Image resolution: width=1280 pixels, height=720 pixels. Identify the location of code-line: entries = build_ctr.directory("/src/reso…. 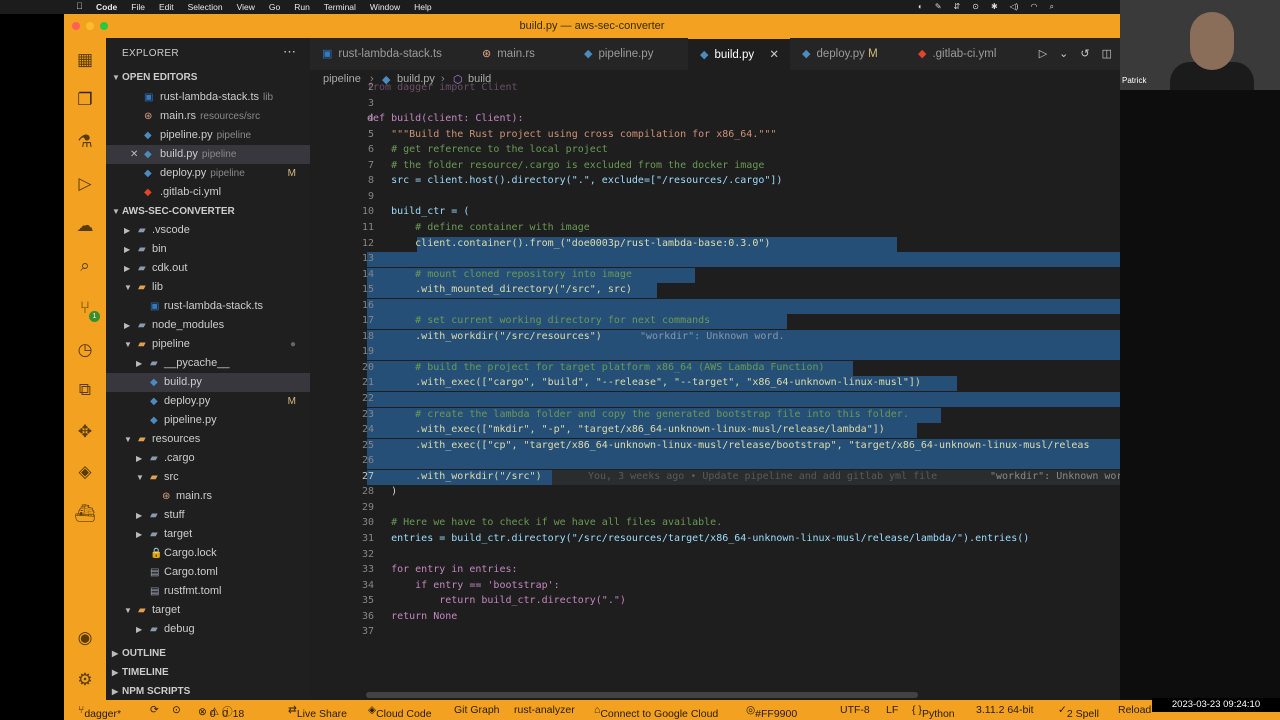
(698, 538).